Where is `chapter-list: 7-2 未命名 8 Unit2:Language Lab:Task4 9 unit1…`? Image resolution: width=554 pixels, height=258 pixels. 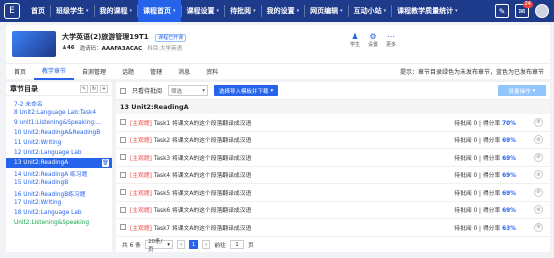
chapter-list: 7-2 未命名 8 Unit2:Language Lab:Task4 9 unit1… is located at coordinates (59, 163).